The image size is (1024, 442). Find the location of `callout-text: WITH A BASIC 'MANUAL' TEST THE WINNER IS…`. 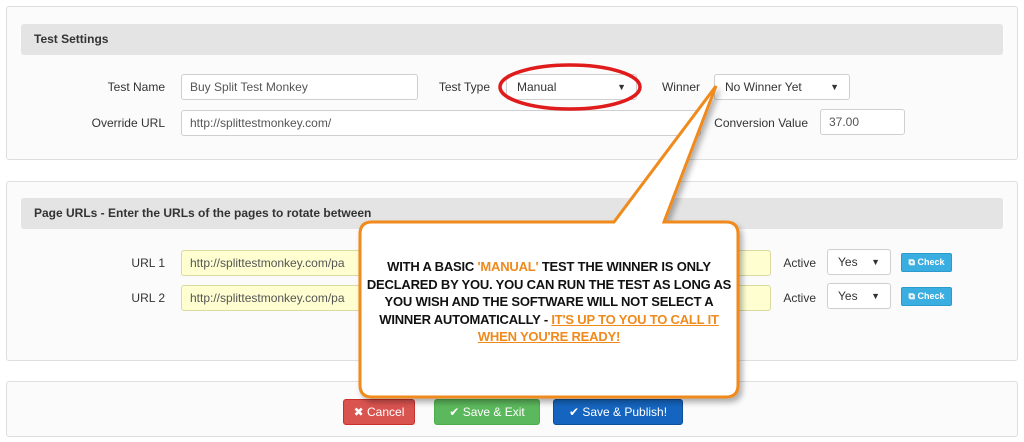

callout-text: WITH A BASIC 'MANUAL' TEST THE WINNER IS… is located at coordinates (549, 302).